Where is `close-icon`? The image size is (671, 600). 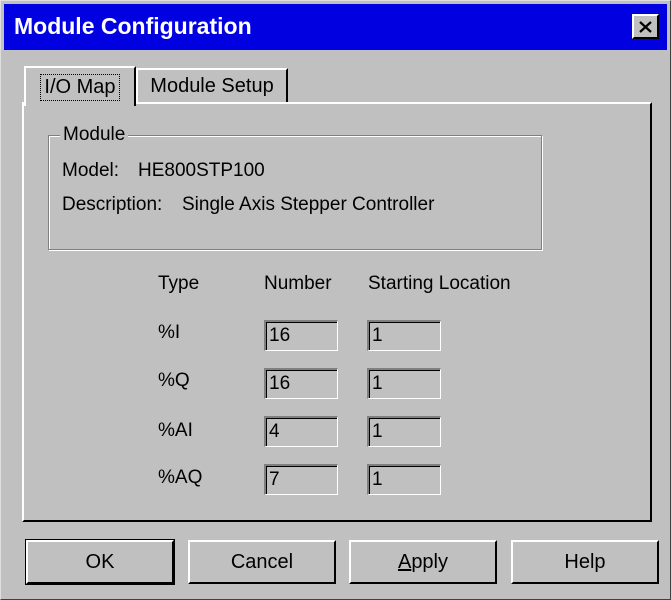
close-icon is located at coordinates (645, 26).